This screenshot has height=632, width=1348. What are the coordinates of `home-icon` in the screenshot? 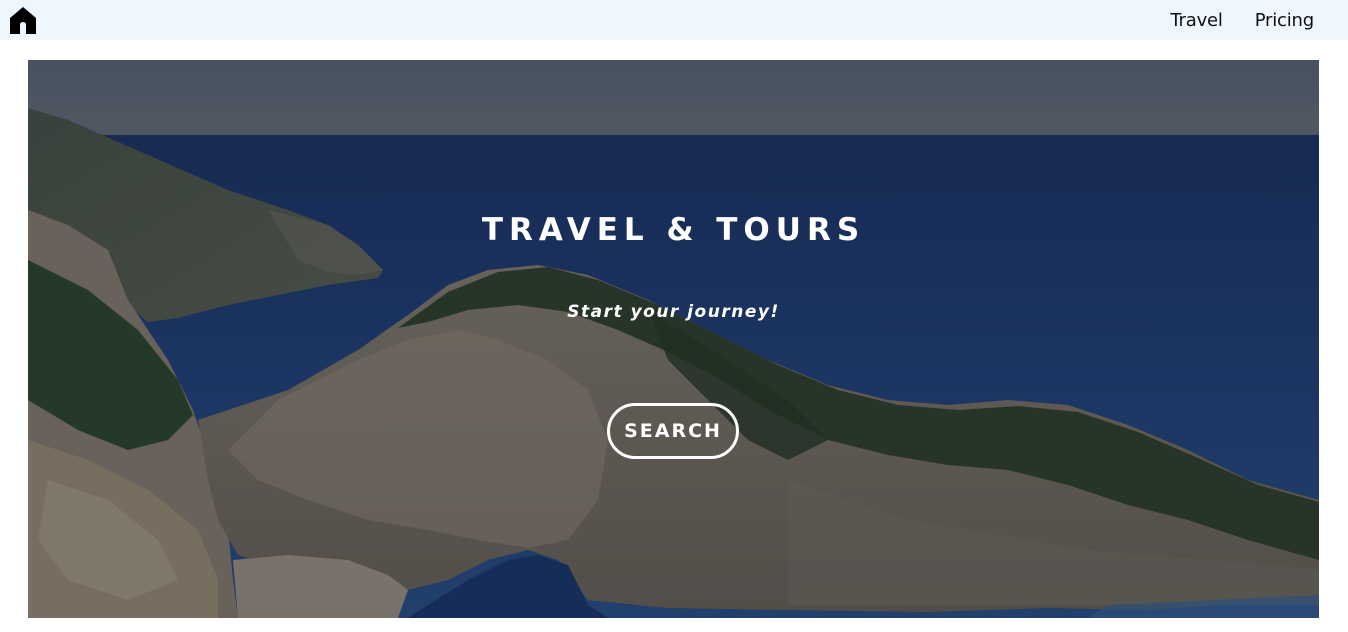 It's located at (23, 20).